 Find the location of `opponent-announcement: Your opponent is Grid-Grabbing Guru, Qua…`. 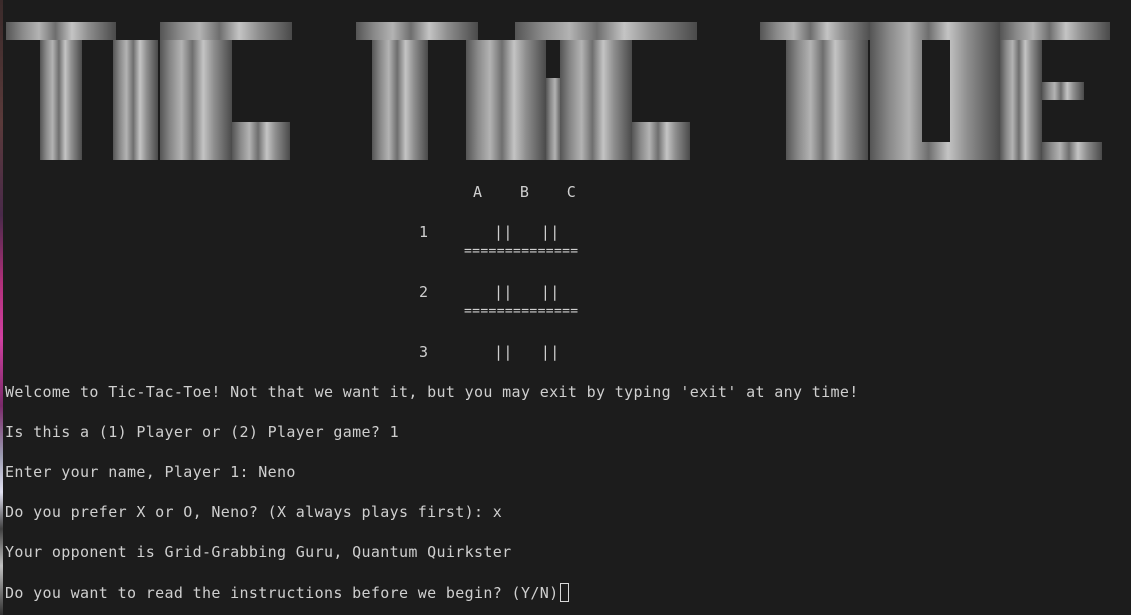

opponent-announcement: Your opponent is Grid-Grabbing Guru, Qua… is located at coordinates (258, 552).